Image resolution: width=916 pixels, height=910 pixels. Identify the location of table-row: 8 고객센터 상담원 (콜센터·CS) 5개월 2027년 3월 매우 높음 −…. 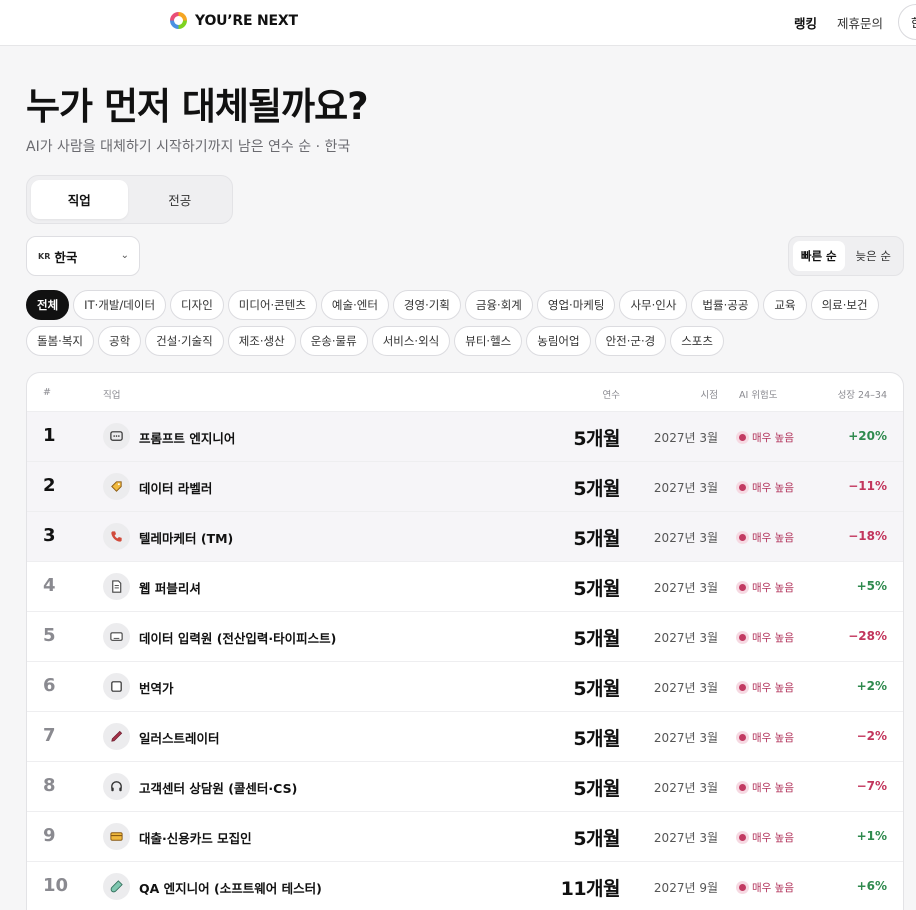
(465, 786).